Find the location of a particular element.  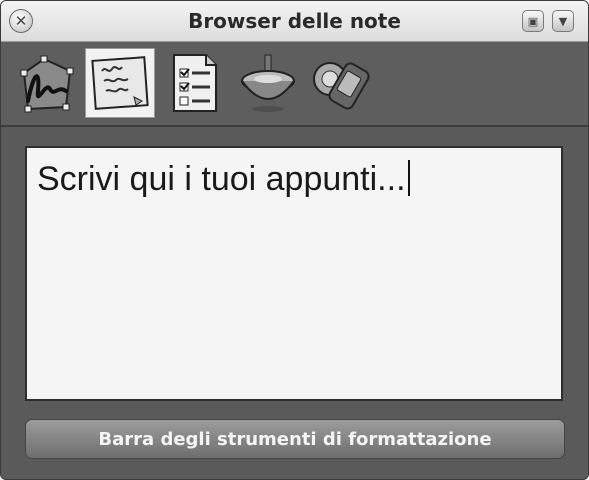

window-menu-button: ▼ is located at coordinates (563, 21).